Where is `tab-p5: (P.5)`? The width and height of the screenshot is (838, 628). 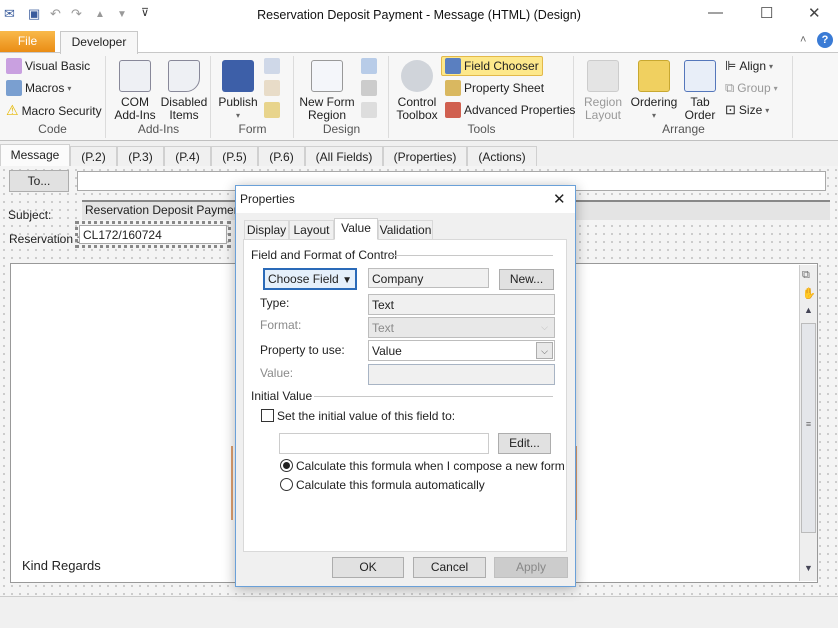
tab-p5: (P.5) is located at coordinates (234, 156).